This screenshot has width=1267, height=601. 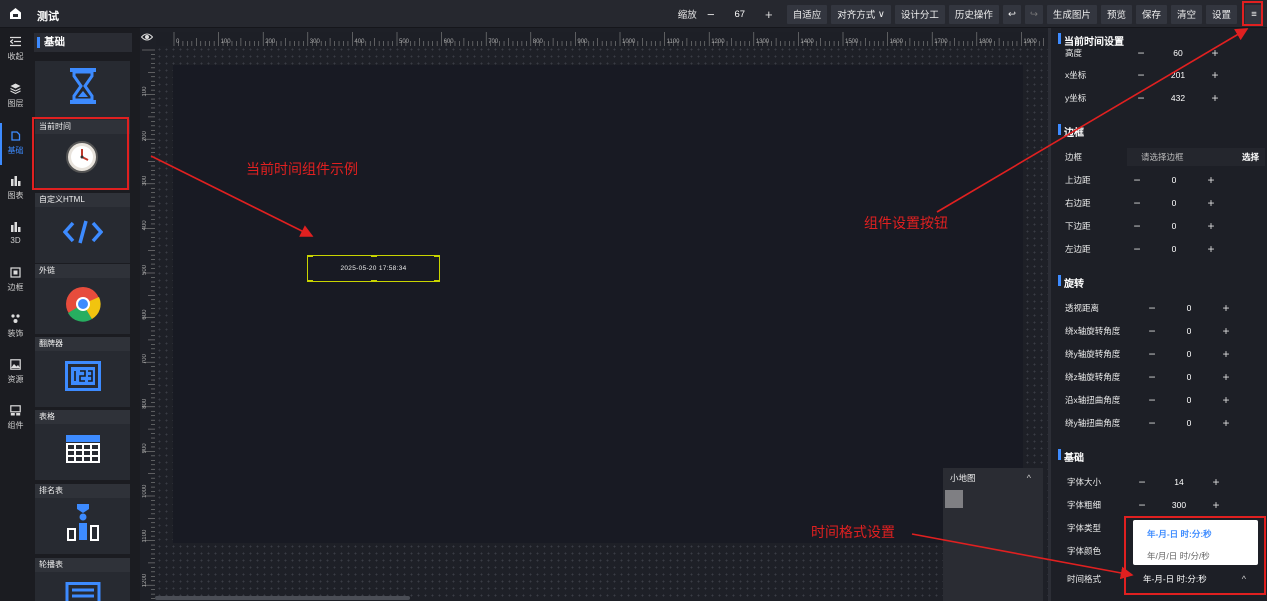 I want to click on time-format-option: 年-月-日 时:分:秒, so click(x=1179, y=534).